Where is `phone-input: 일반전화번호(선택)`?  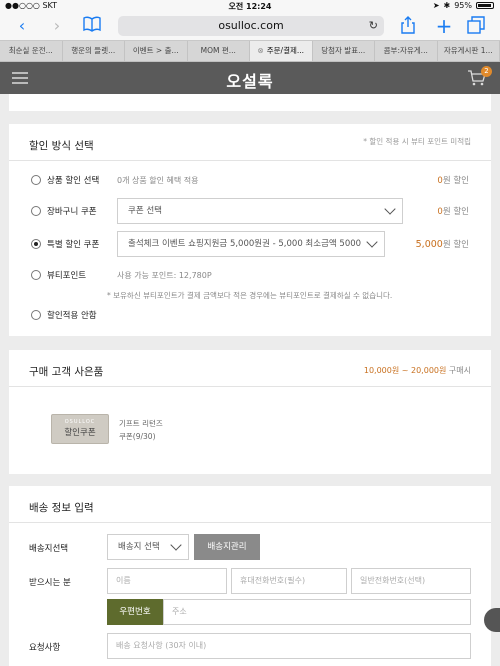
phone-input: 일반전화번호(선택) is located at coordinates (411, 581).